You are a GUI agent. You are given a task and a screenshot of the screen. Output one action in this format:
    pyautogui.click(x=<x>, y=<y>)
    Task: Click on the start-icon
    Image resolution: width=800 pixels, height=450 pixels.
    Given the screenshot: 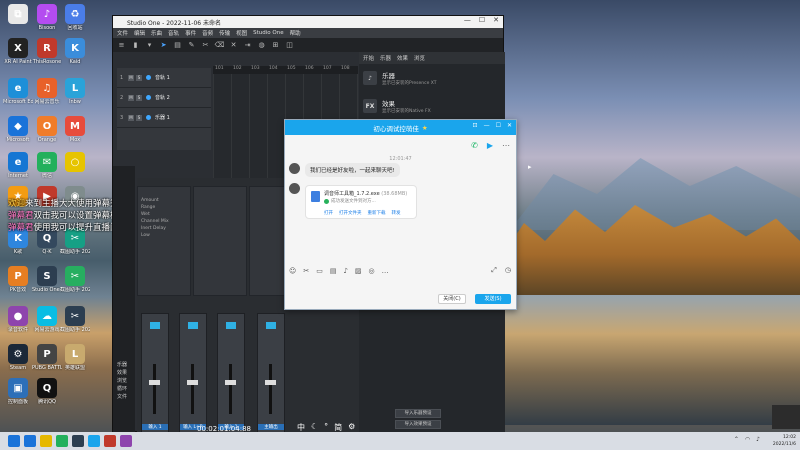 What is the action you would take?
    pyautogui.click(x=14, y=441)
    